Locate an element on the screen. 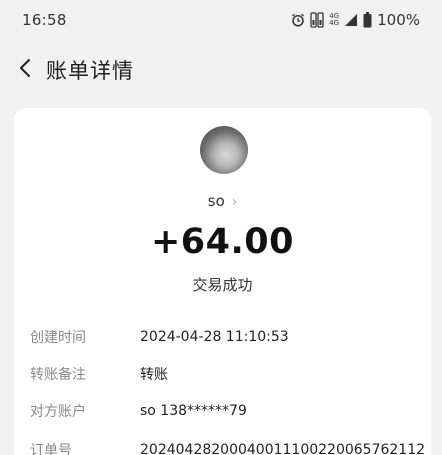 Image resolution: width=442 pixels, height=455 pixels. detail-label: 订单号 is located at coordinates (51, 449).